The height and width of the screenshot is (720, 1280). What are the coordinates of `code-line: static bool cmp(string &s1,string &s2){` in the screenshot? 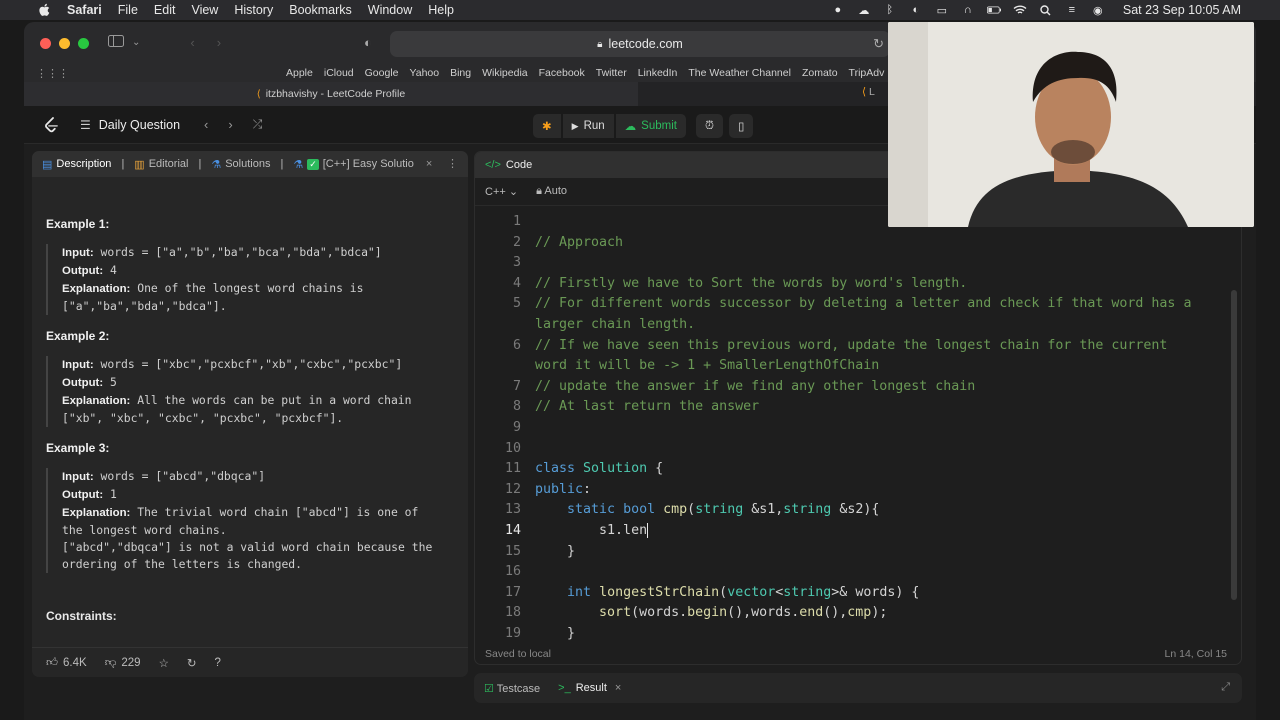 It's located at (863, 510).